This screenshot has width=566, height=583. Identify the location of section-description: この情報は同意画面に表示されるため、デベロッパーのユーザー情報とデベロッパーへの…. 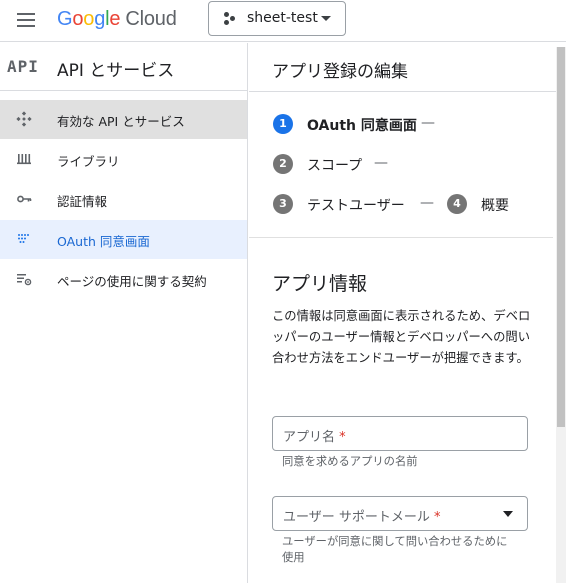
(401, 337).